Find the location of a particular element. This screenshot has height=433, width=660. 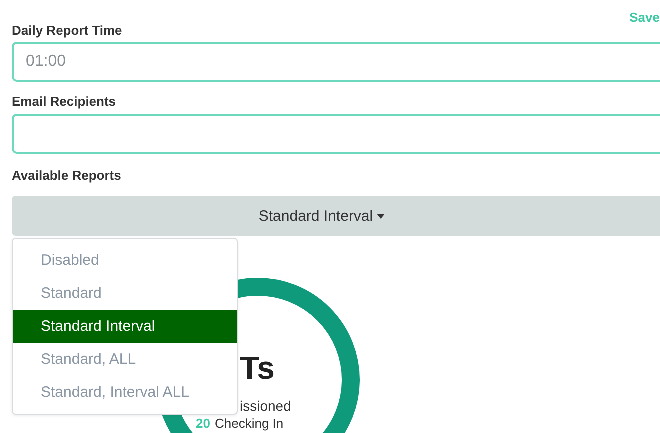

checking-in-count: 20 is located at coordinates (203, 424).